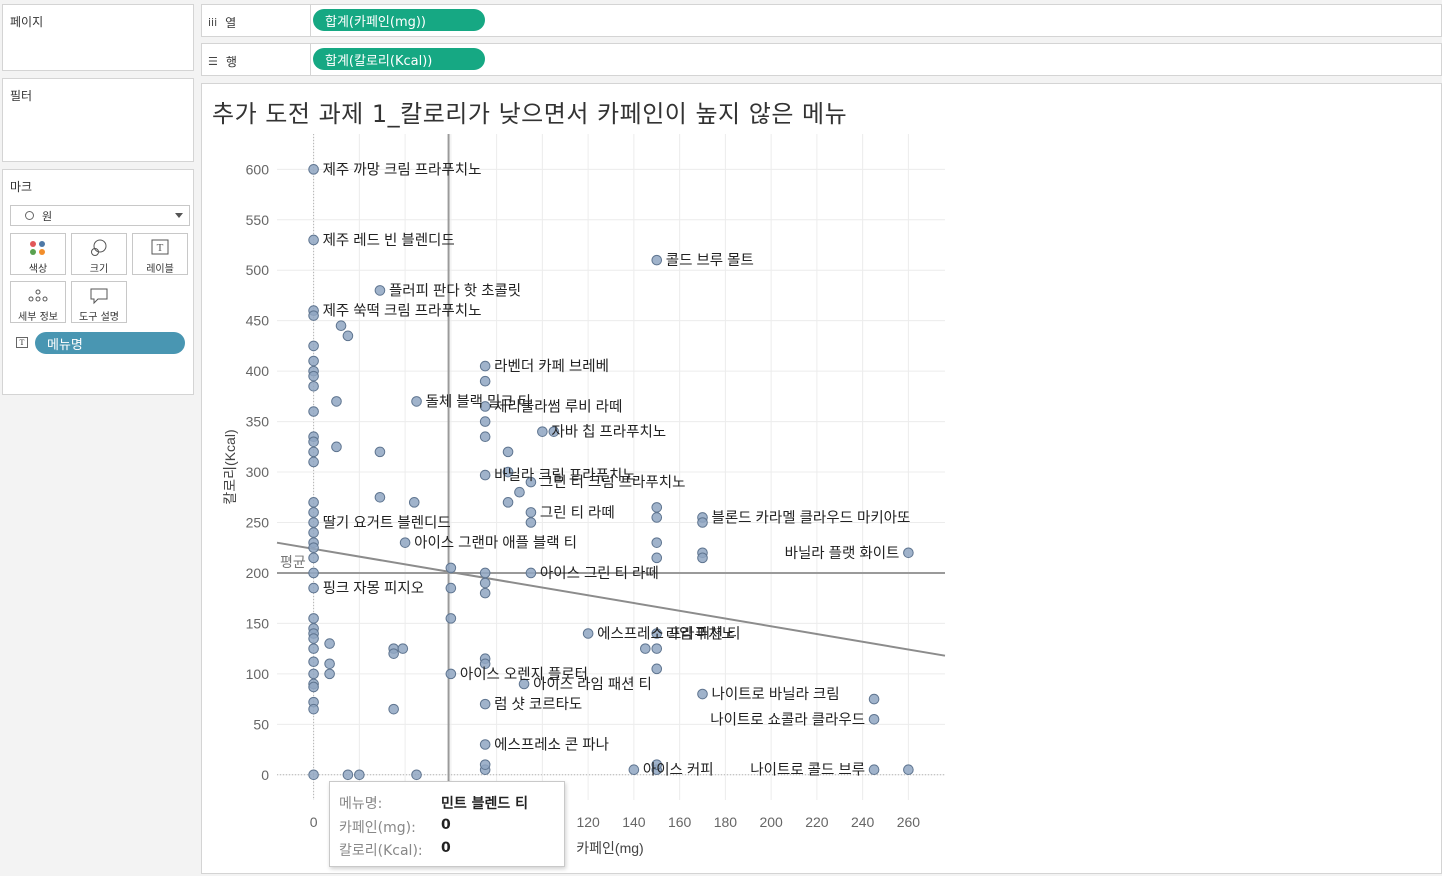 This screenshot has width=1442, height=876. I want to click on shelf-divider, so click(310, 59).